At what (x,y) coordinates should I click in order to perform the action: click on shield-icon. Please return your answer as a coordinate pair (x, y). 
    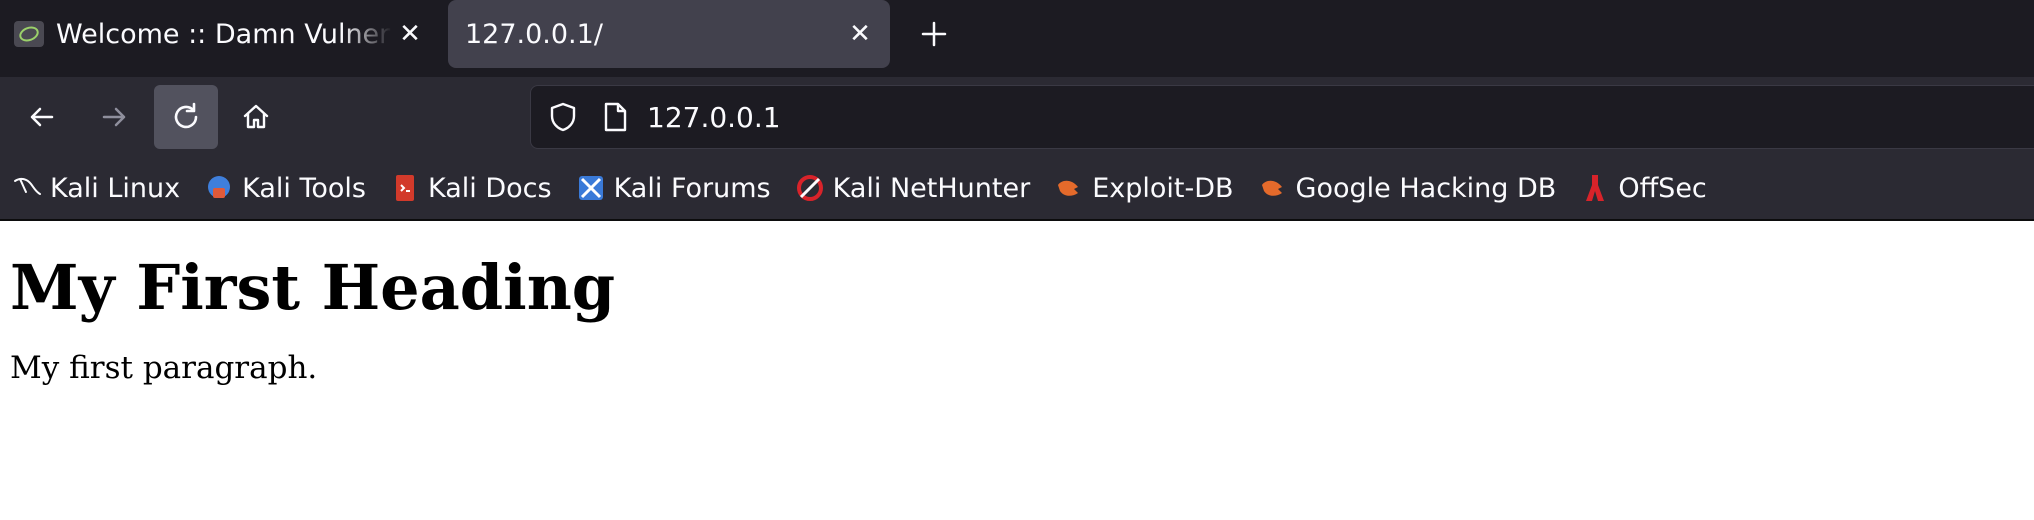
    Looking at the image, I should click on (563, 117).